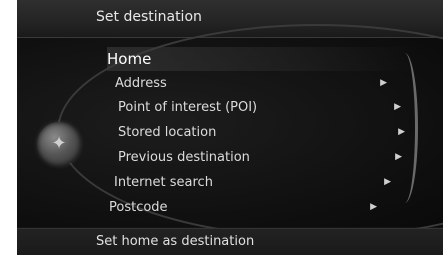  Describe the element at coordinates (167, 132) in the screenshot. I see `menu-item-label: Stored location` at that location.